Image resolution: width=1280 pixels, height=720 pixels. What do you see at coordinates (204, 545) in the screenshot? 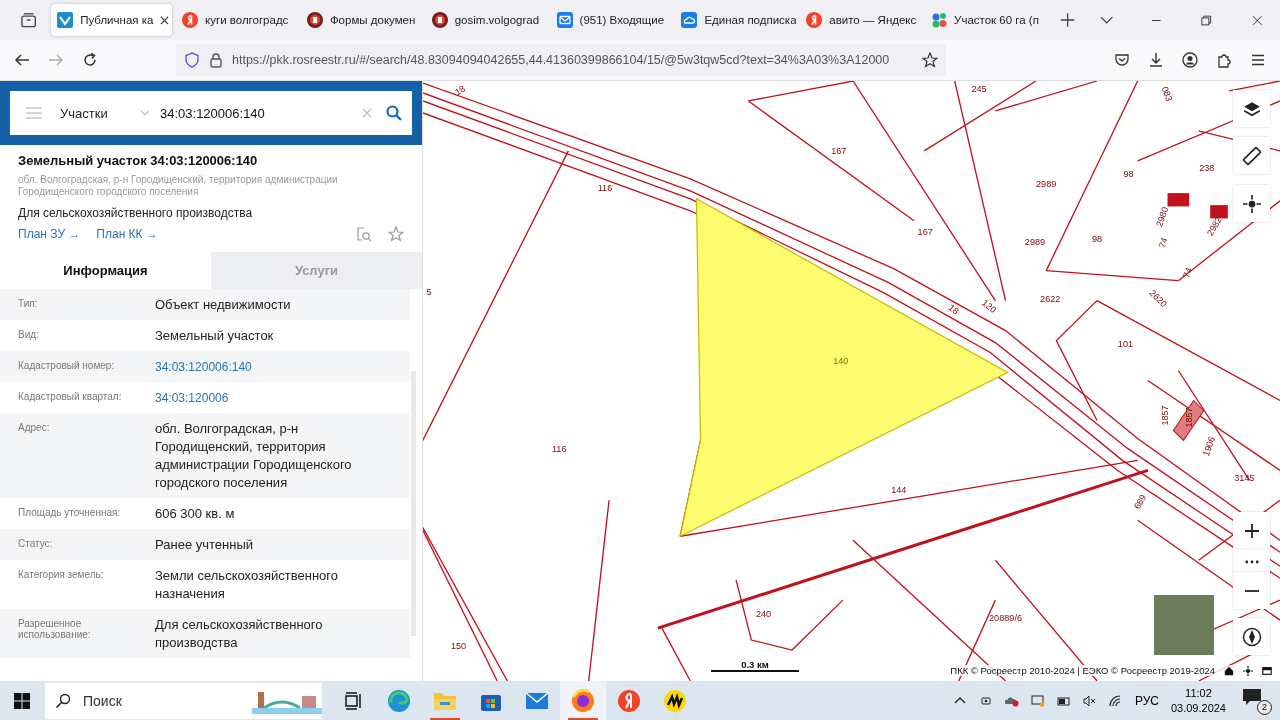
I see `field-value: Ранее учтенный` at bounding box center [204, 545].